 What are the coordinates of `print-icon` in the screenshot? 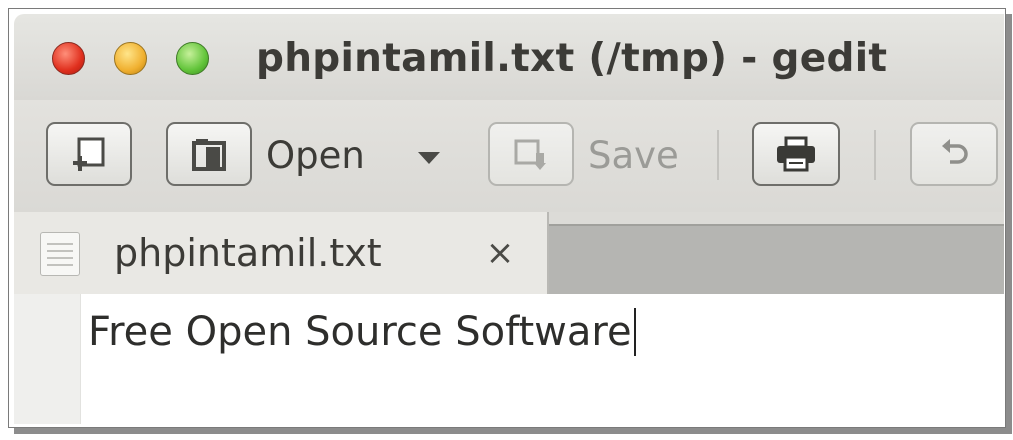 It's located at (796, 154).